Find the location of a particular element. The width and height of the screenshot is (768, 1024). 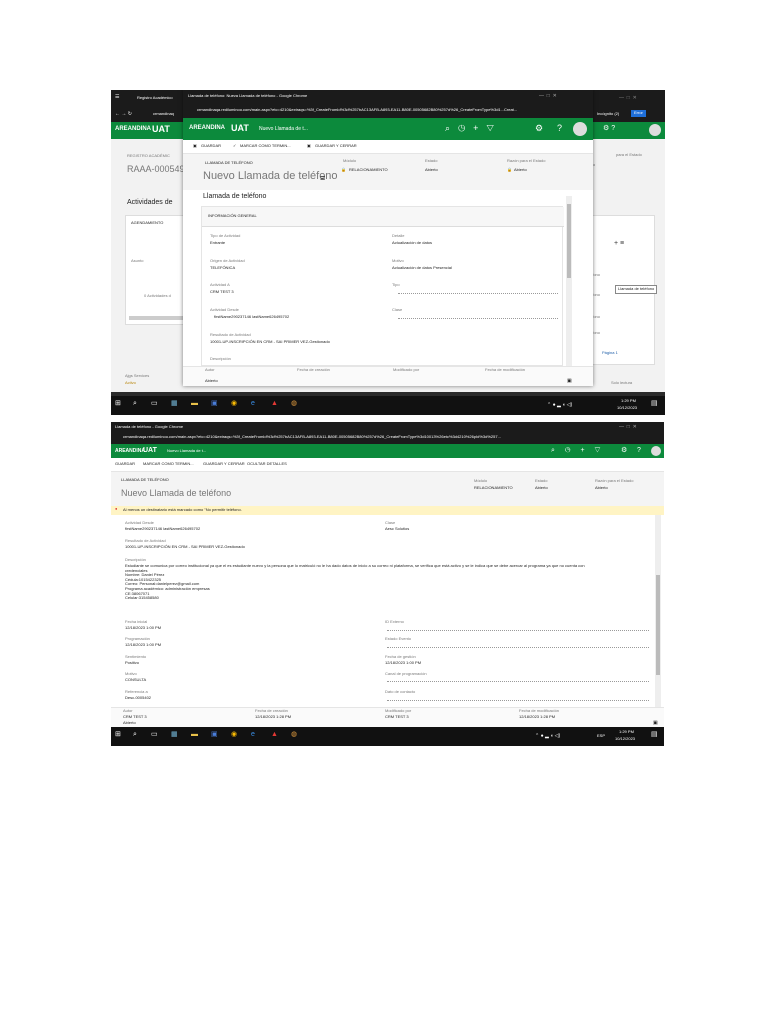

bg-menu-icon: ☰ is located at coordinates (117, 97).